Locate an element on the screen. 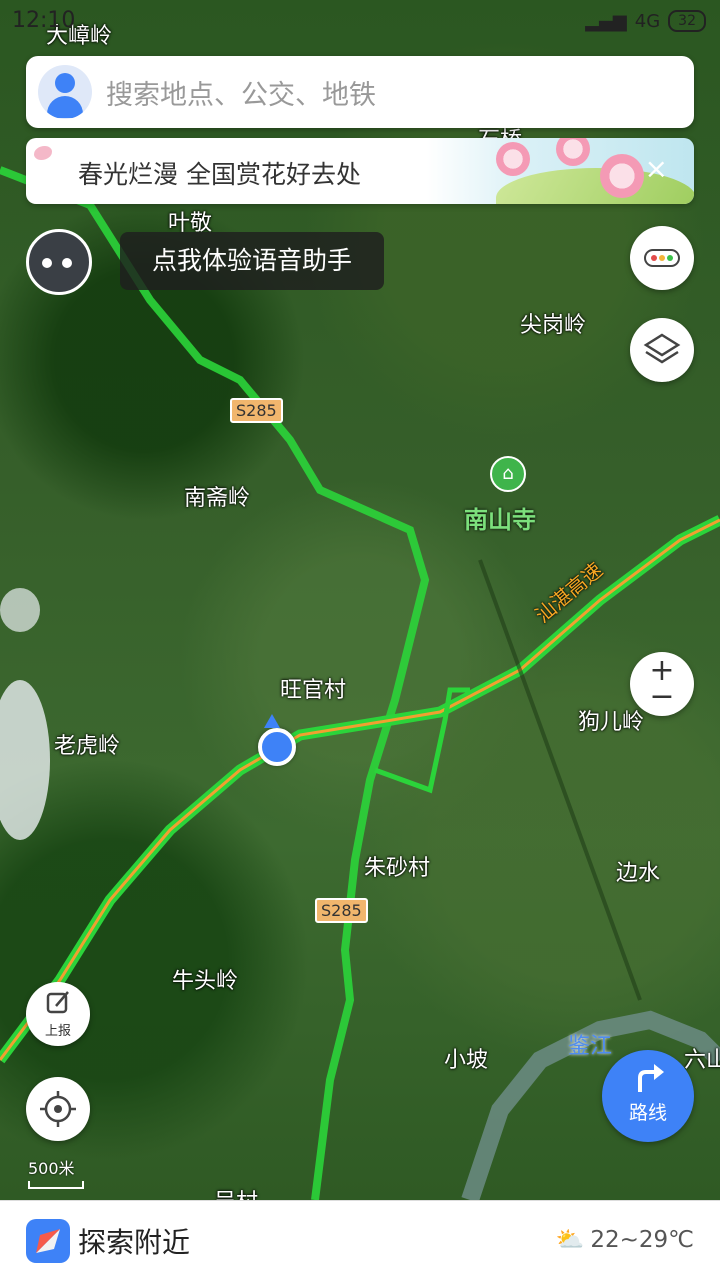 Image resolution: width=720 pixels, height=1281 pixels. voice-assistant-button is located at coordinates (59, 262).